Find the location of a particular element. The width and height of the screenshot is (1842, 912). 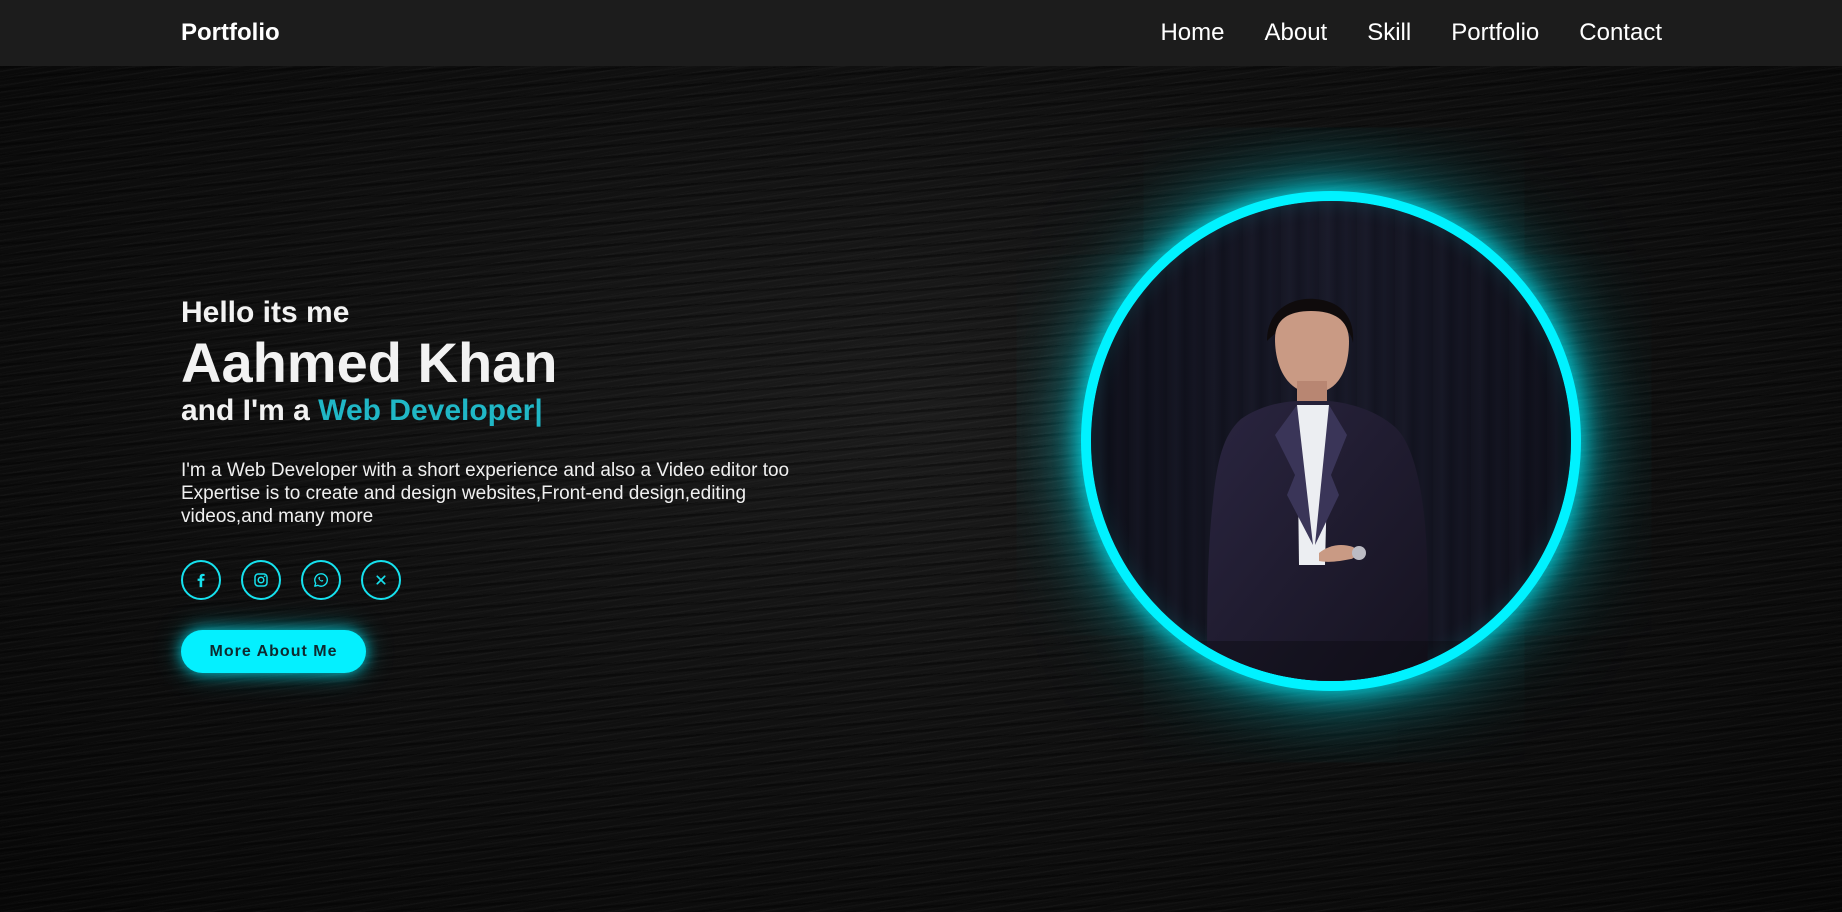

role-typed-text: Web Developer| is located at coordinates (430, 410).